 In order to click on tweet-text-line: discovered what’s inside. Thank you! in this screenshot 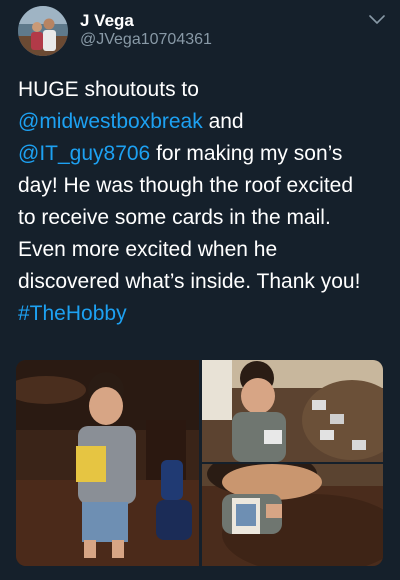, I will do `click(204, 282)`.